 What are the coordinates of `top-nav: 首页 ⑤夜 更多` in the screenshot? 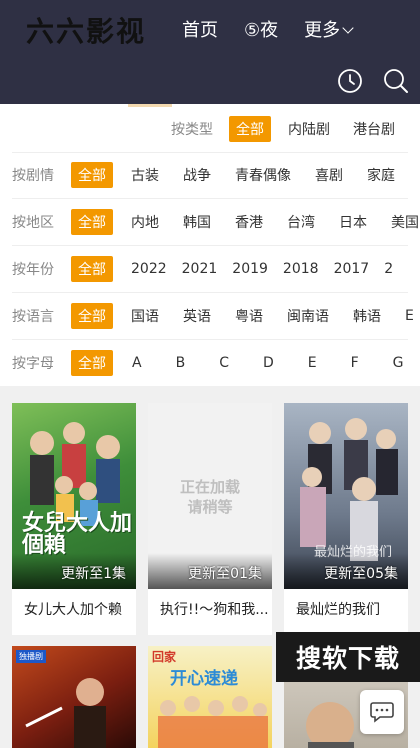 It's located at (280, 29).